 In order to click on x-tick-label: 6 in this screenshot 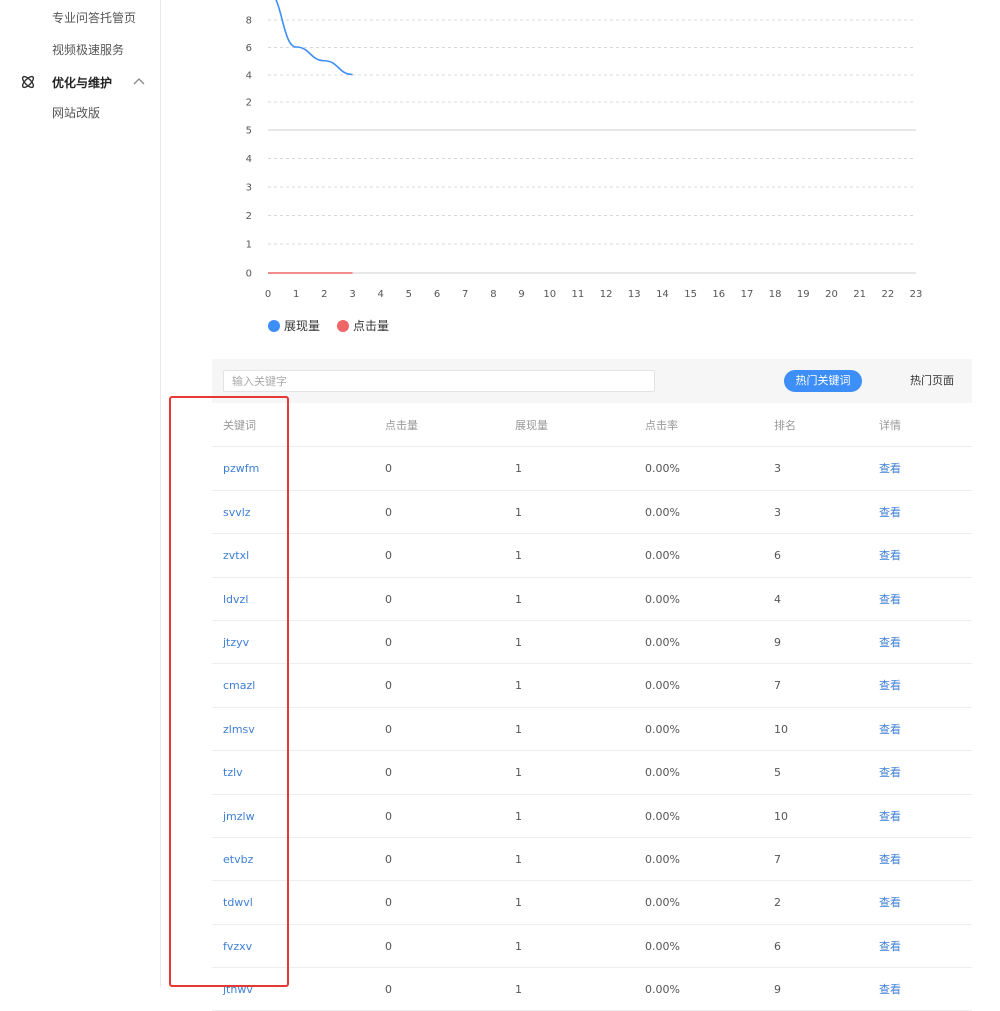, I will do `click(437, 294)`.